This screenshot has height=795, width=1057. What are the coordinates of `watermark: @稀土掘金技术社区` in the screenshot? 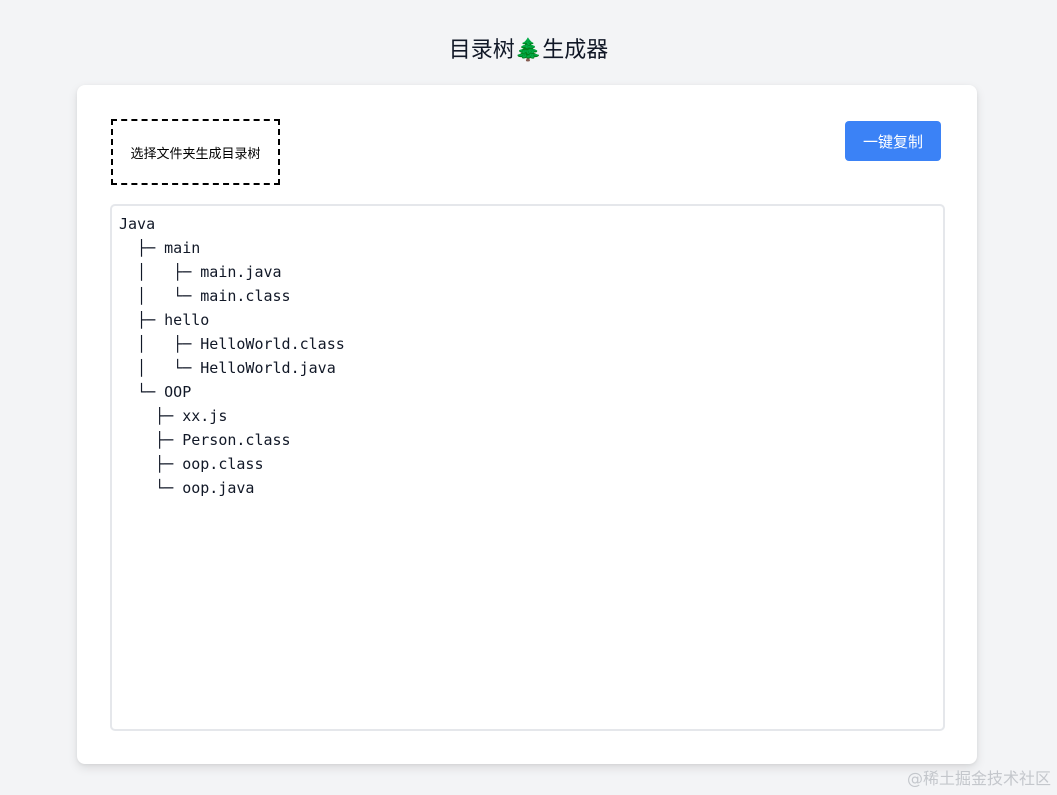 It's located at (978, 778).